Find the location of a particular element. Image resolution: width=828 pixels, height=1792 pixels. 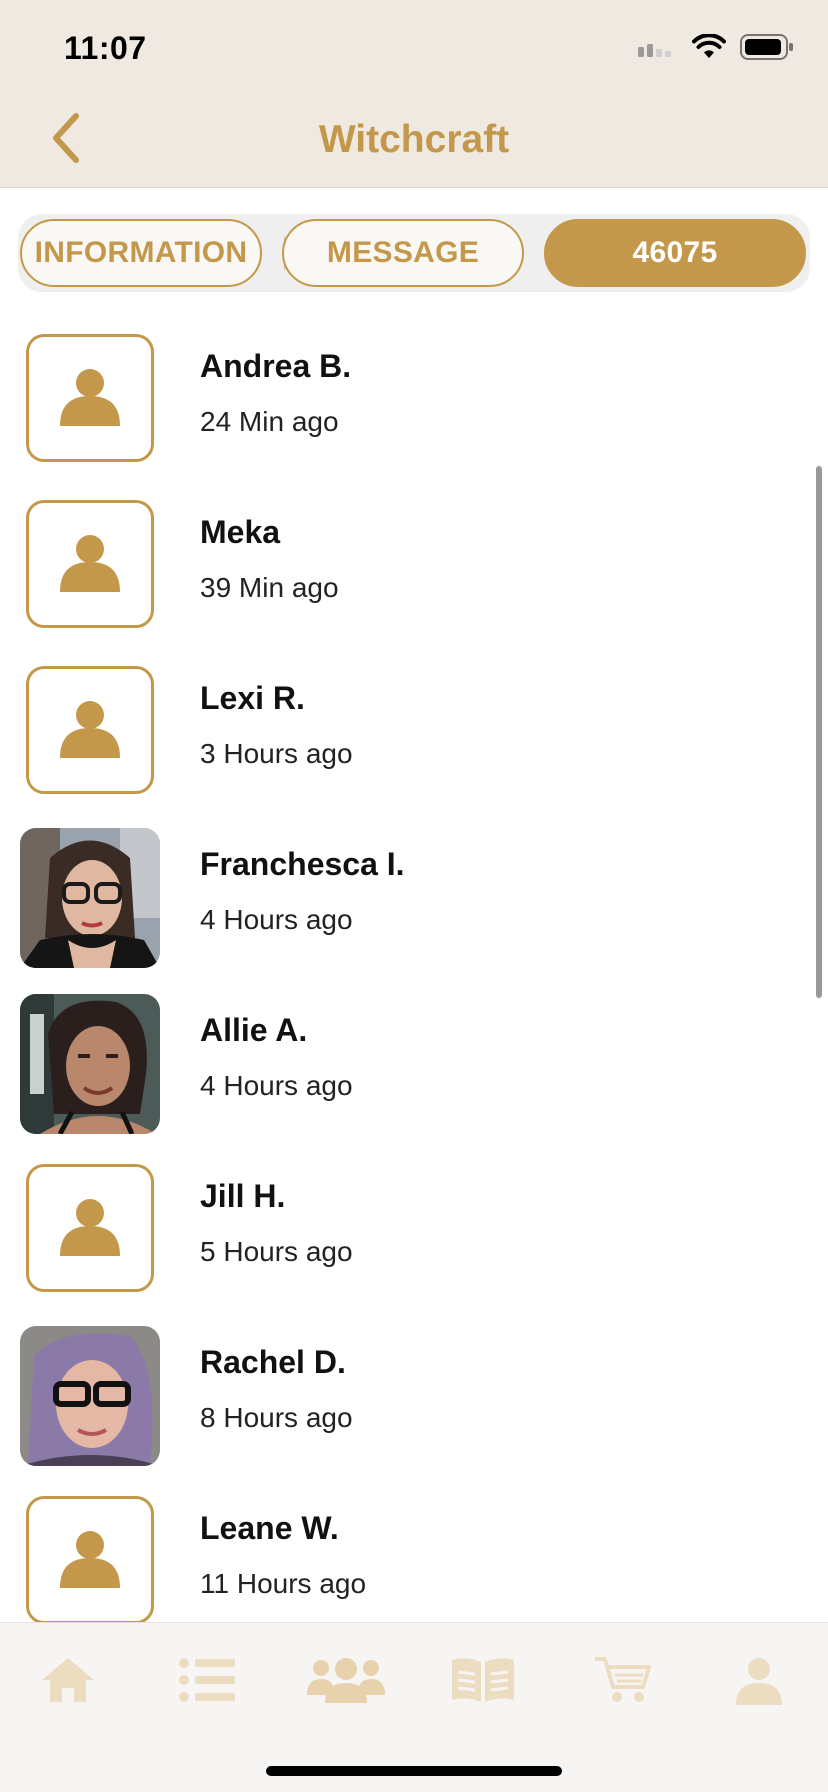

tab-message: MESSAGE is located at coordinates (403, 253).